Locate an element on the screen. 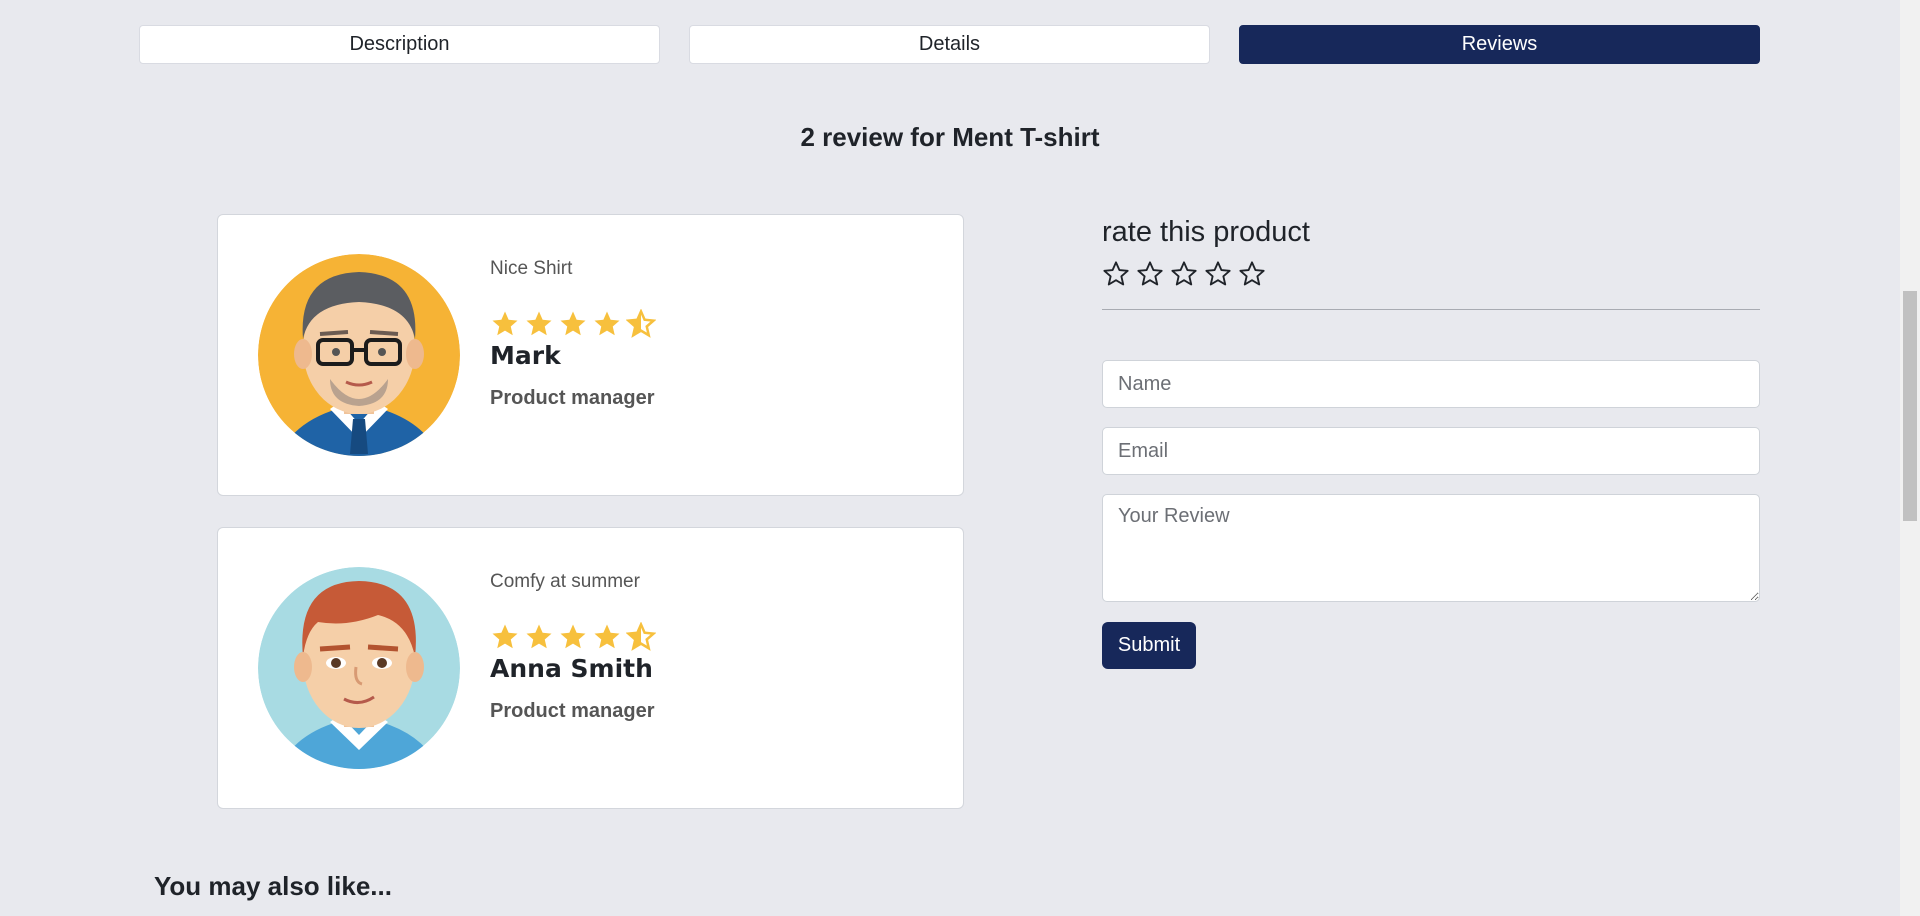 The height and width of the screenshot is (916, 1920). young-man-avatar is located at coordinates (359, 668).